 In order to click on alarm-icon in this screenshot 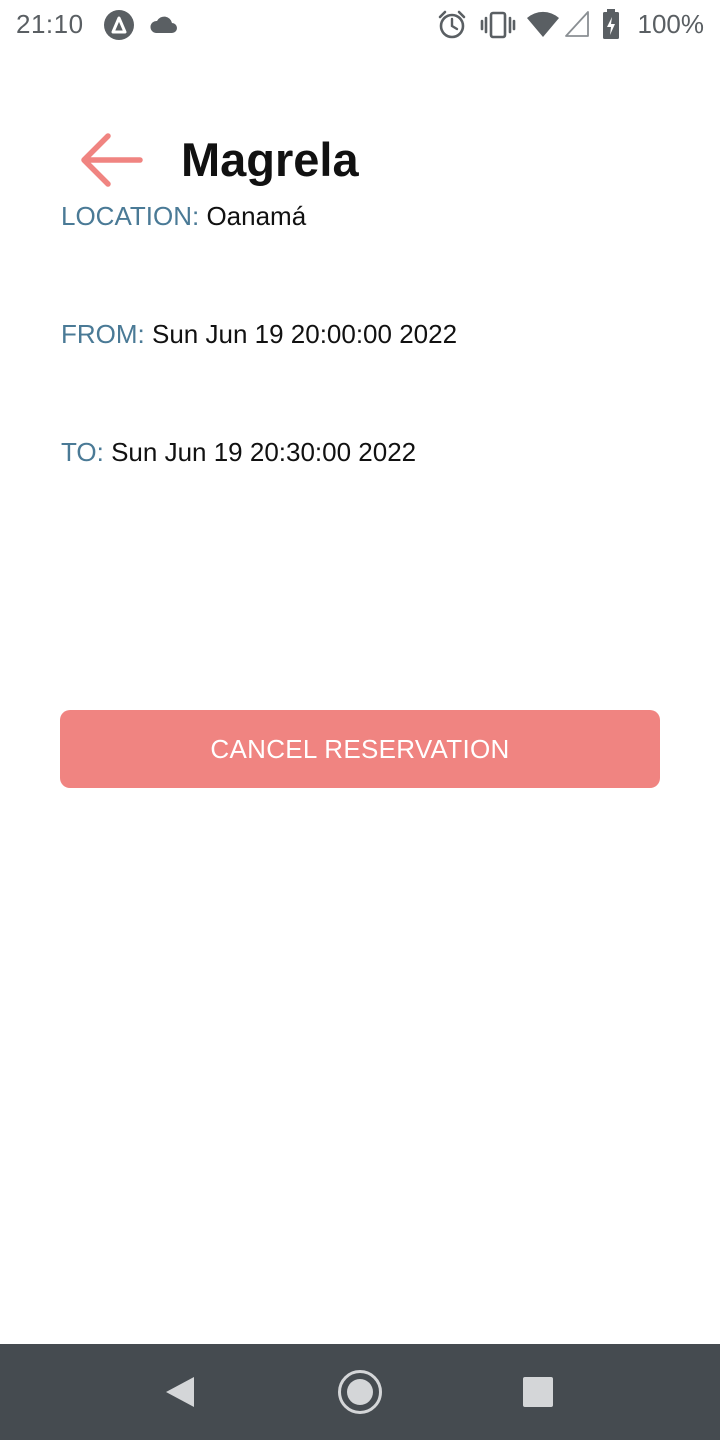, I will do `click(452, 24)`.